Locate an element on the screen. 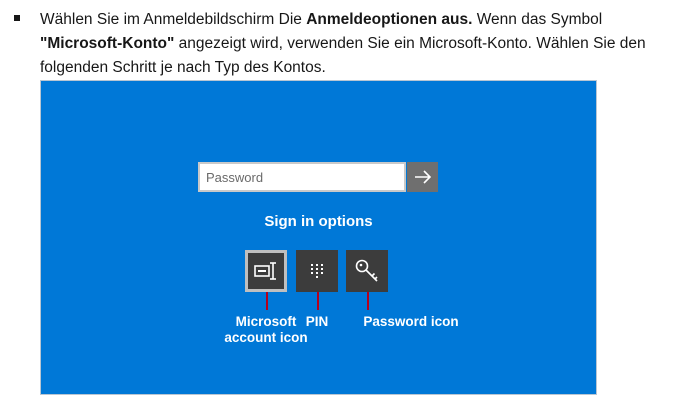 The height and width of the screenshot is (409, 692). pin-option is located at coordinates (317, 271).